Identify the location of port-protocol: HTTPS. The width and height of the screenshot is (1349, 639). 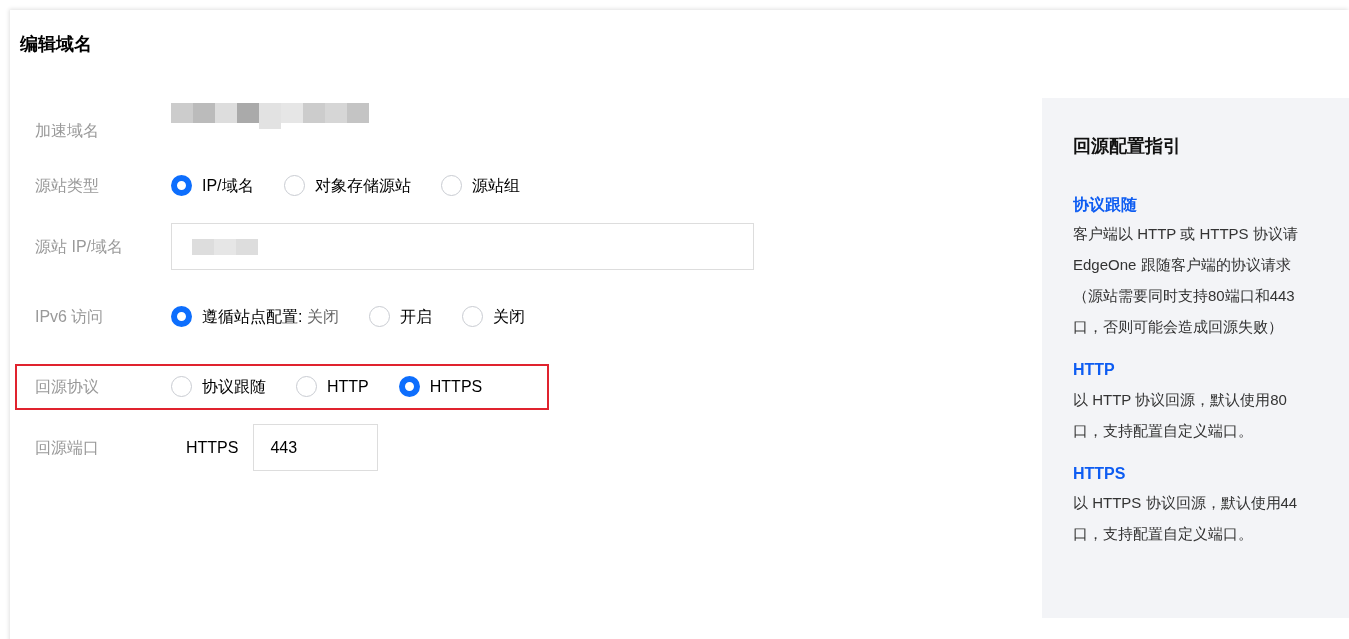
(212, 447).